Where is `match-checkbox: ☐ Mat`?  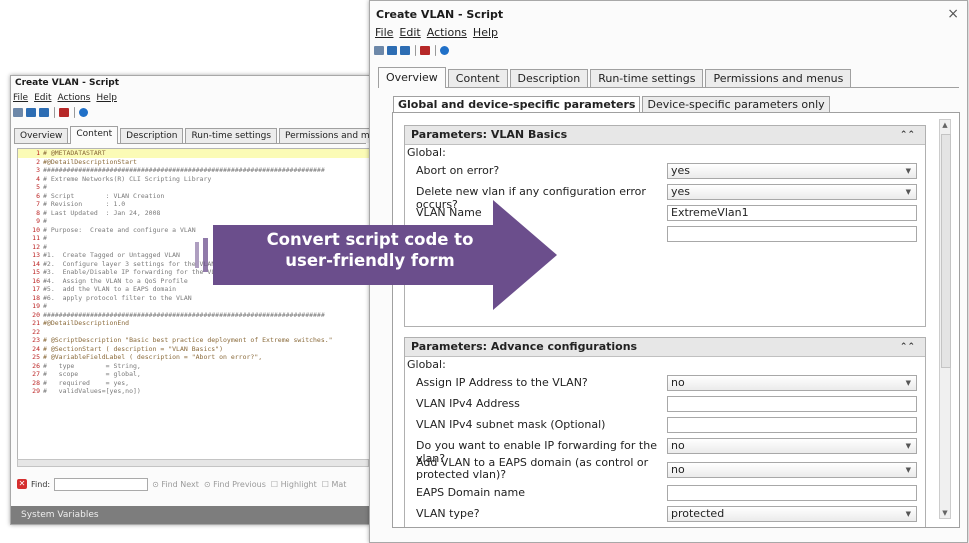
match-checkbox: ☐ Mat is located at coordinates (334, 484).